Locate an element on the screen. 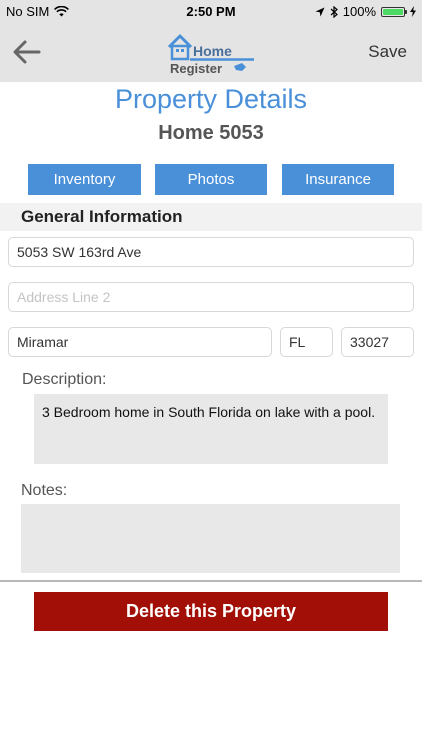 Image resolution: width=422 pixels, height=750 pixels. logo-text-home: Home is located at coordinates (212, 51).